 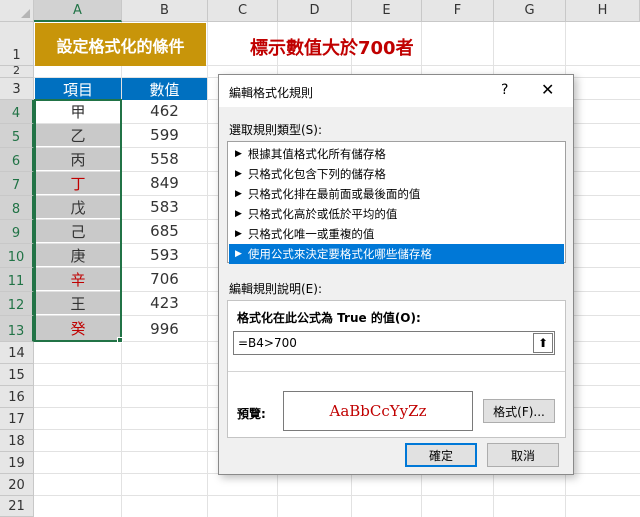 I want to click on rule-type-item: ▶ 只格式化包含下列的儲存格, so click(x=396, y=174).